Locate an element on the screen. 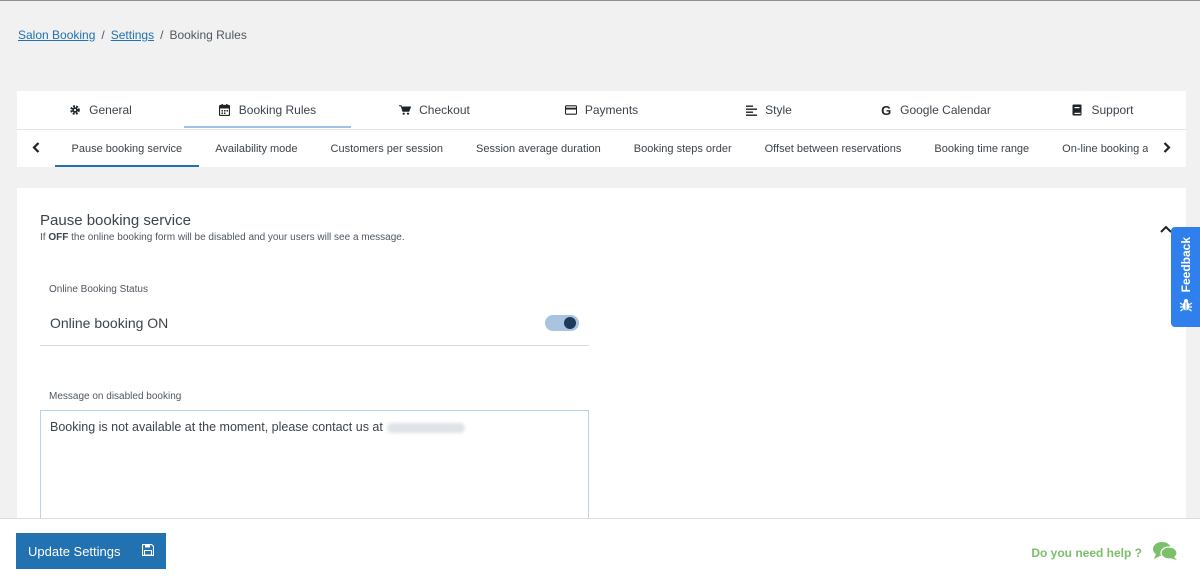 This screenshot has width=1200, height=577. tab-general: General is located at coordinates (100, 110).